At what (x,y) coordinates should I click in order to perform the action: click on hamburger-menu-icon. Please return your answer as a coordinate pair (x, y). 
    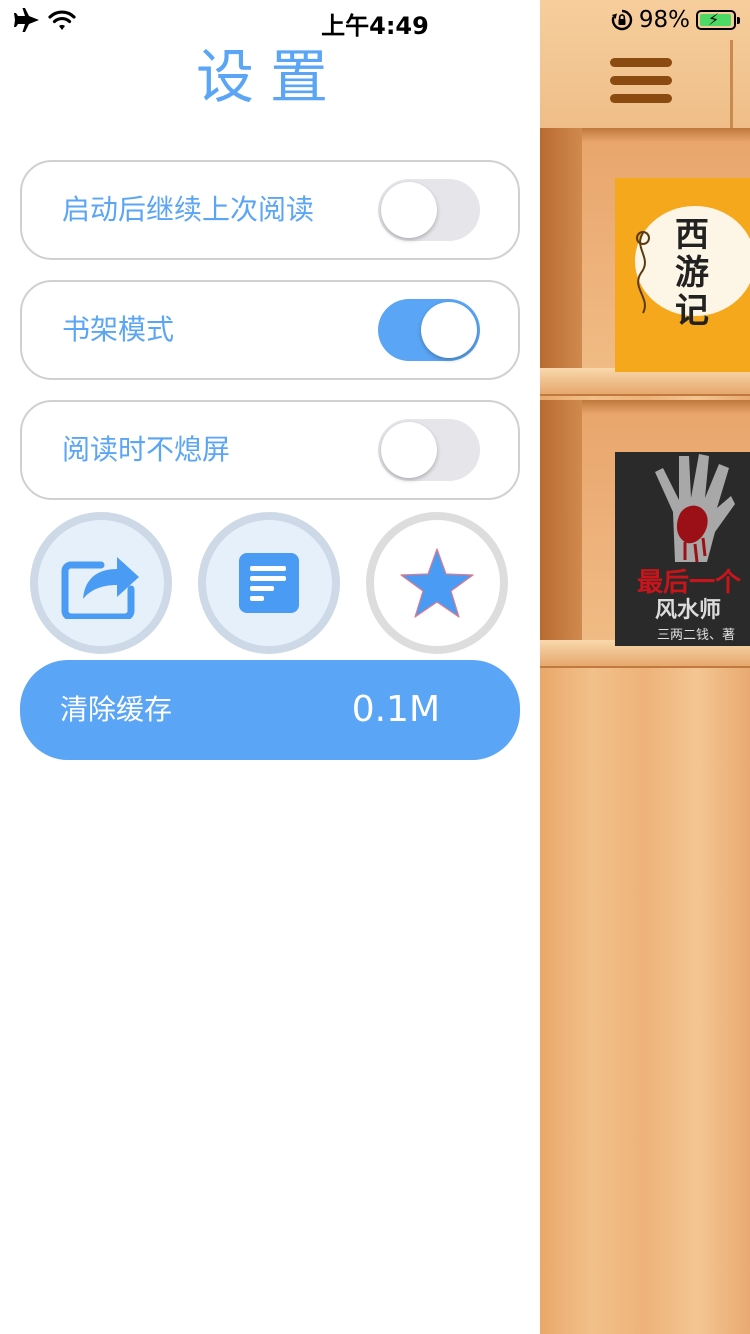
    Looking at the image, I should click on (641, 82).